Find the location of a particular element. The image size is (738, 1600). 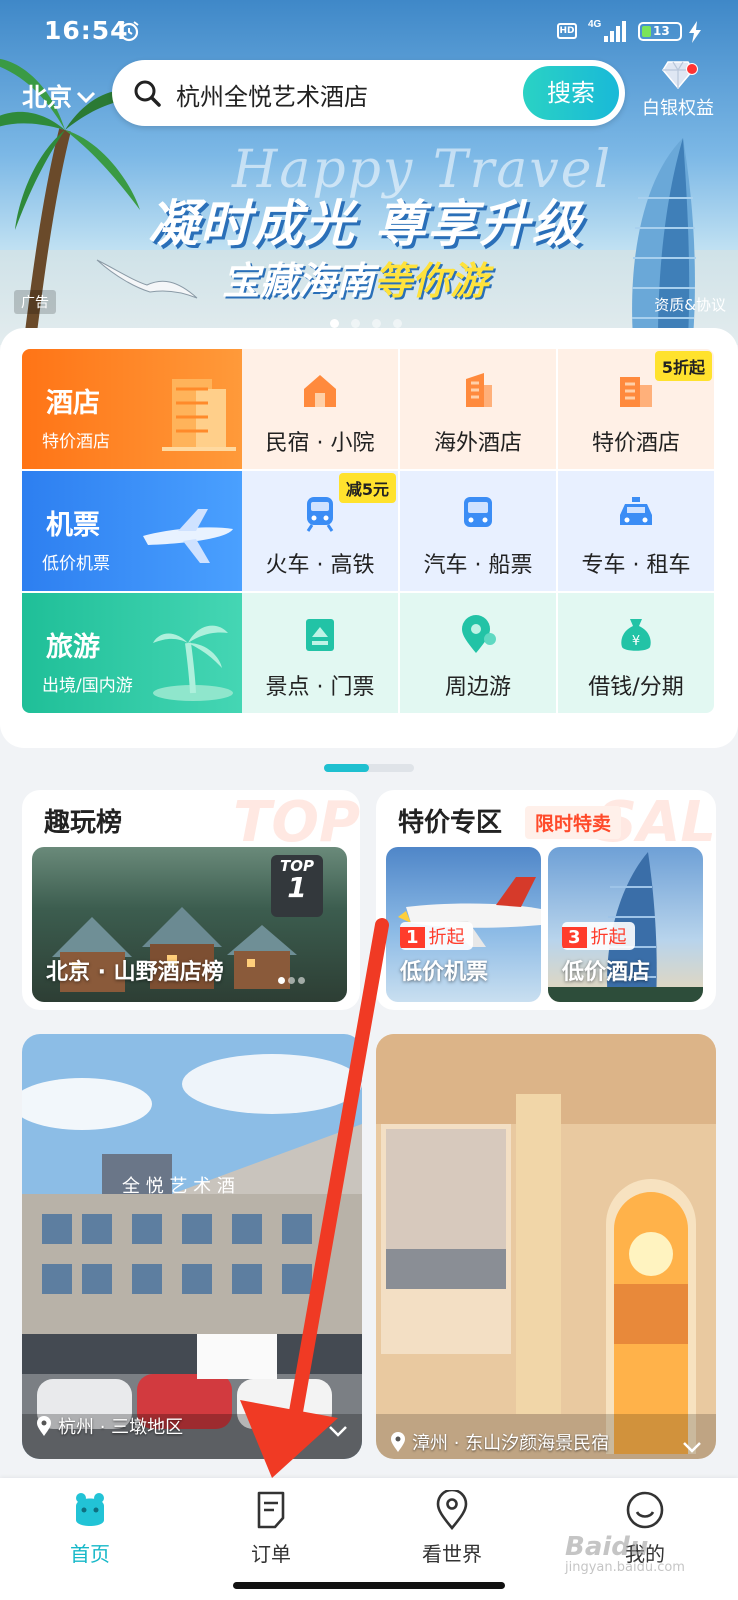

grid-pager is located at coordinates (369, 768).